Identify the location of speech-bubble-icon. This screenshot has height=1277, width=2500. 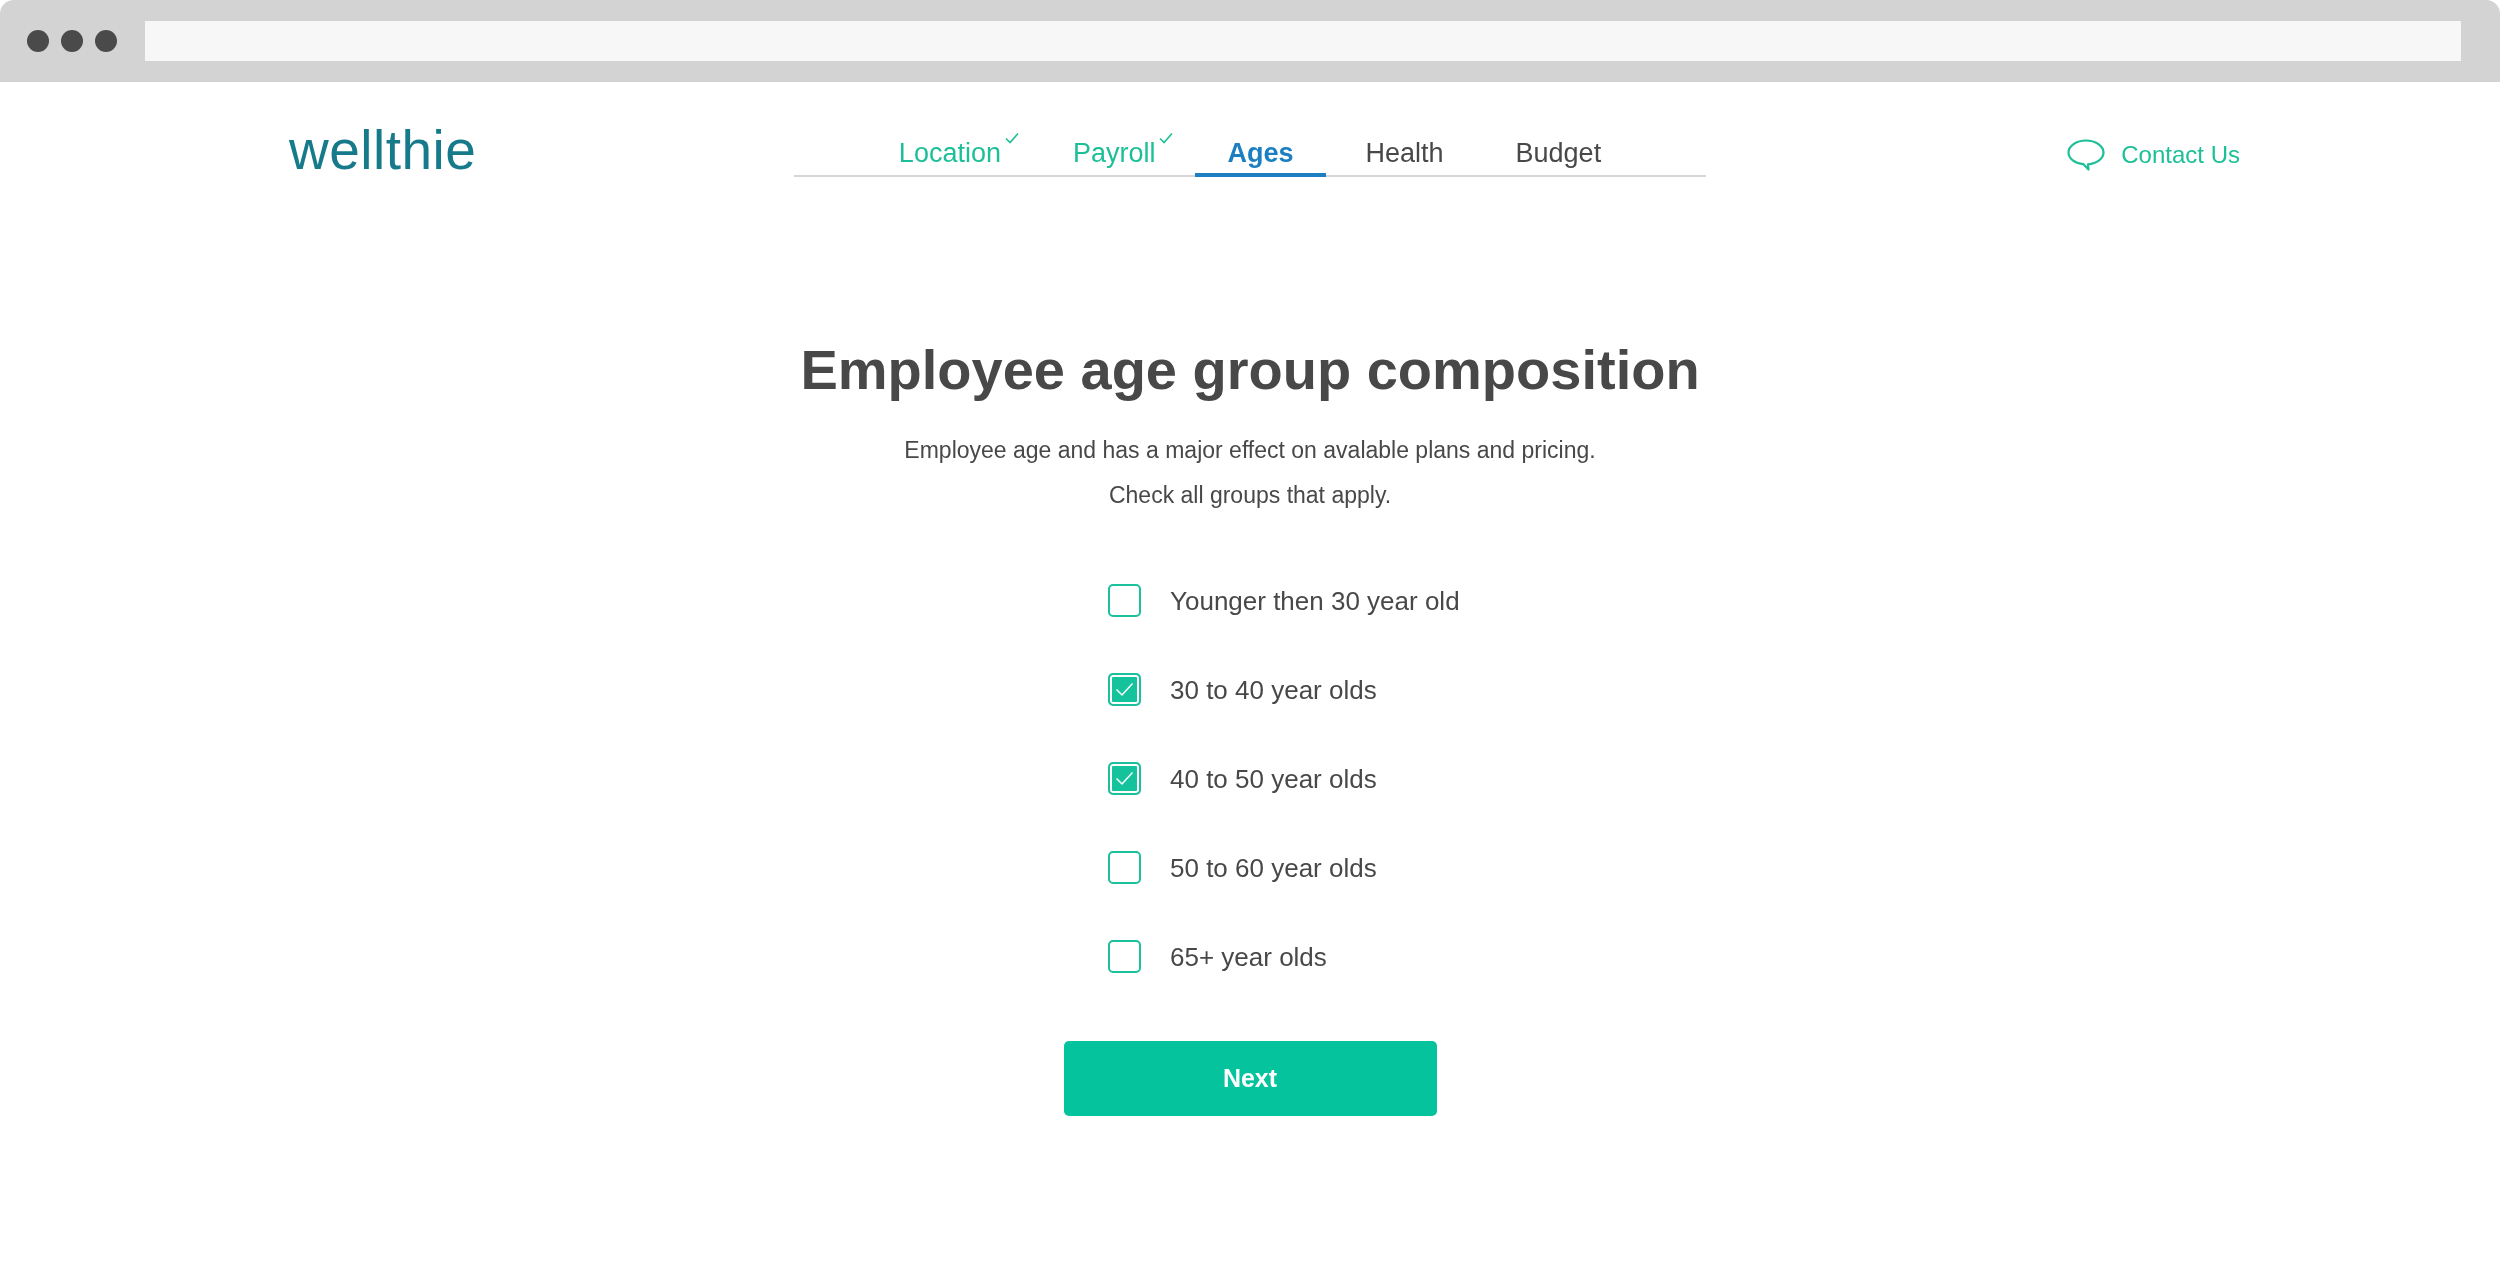
(2086, 155).